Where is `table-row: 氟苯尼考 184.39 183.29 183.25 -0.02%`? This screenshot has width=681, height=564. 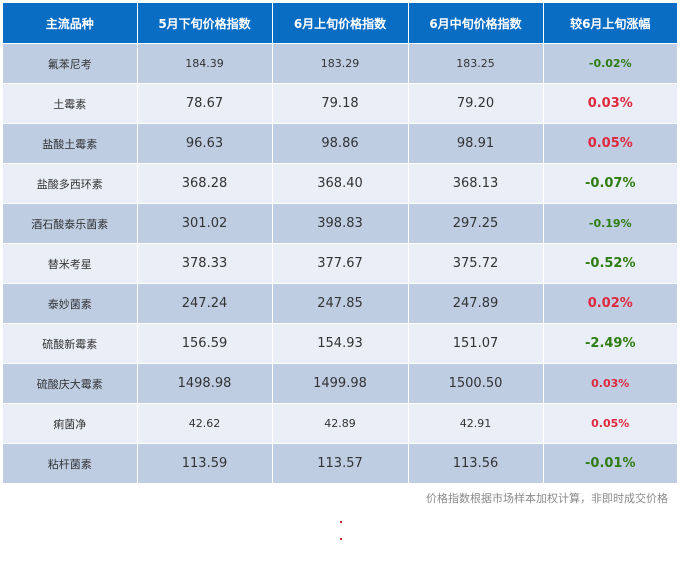
table-row: 氟苯尼考 184.39 183.29 183.25 -0.02% is located at coordinates (340, 63).